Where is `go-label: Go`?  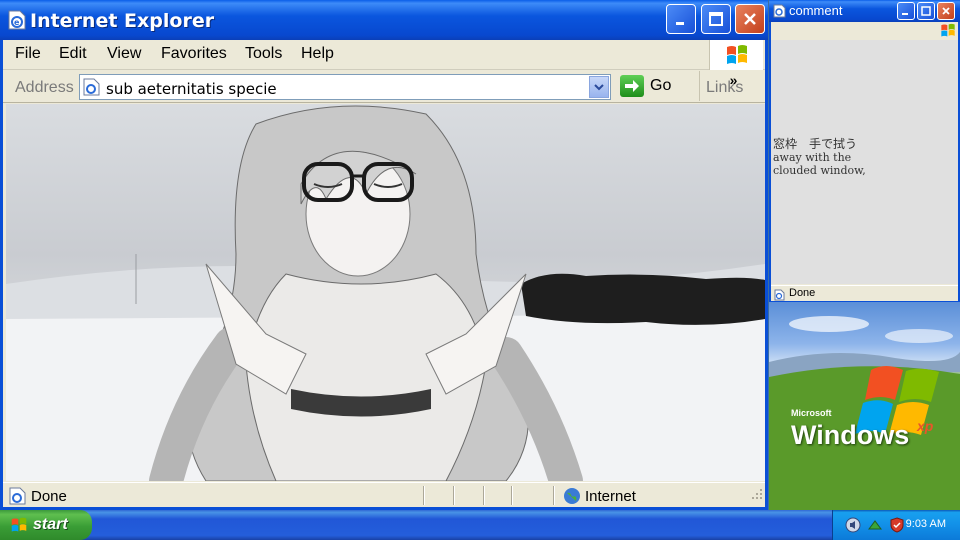 go-label: Go is located at coordinates (661, 85).